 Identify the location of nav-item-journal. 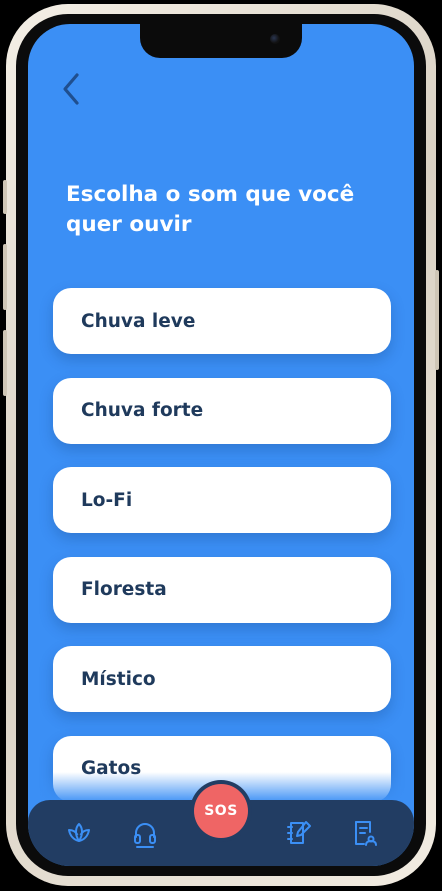
(299, 833).